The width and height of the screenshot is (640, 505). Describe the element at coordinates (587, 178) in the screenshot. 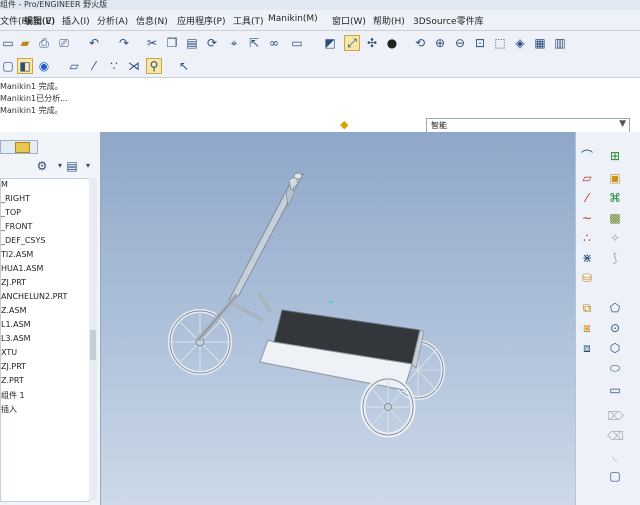

I see `datum-plane-icon: ▱` at that location.